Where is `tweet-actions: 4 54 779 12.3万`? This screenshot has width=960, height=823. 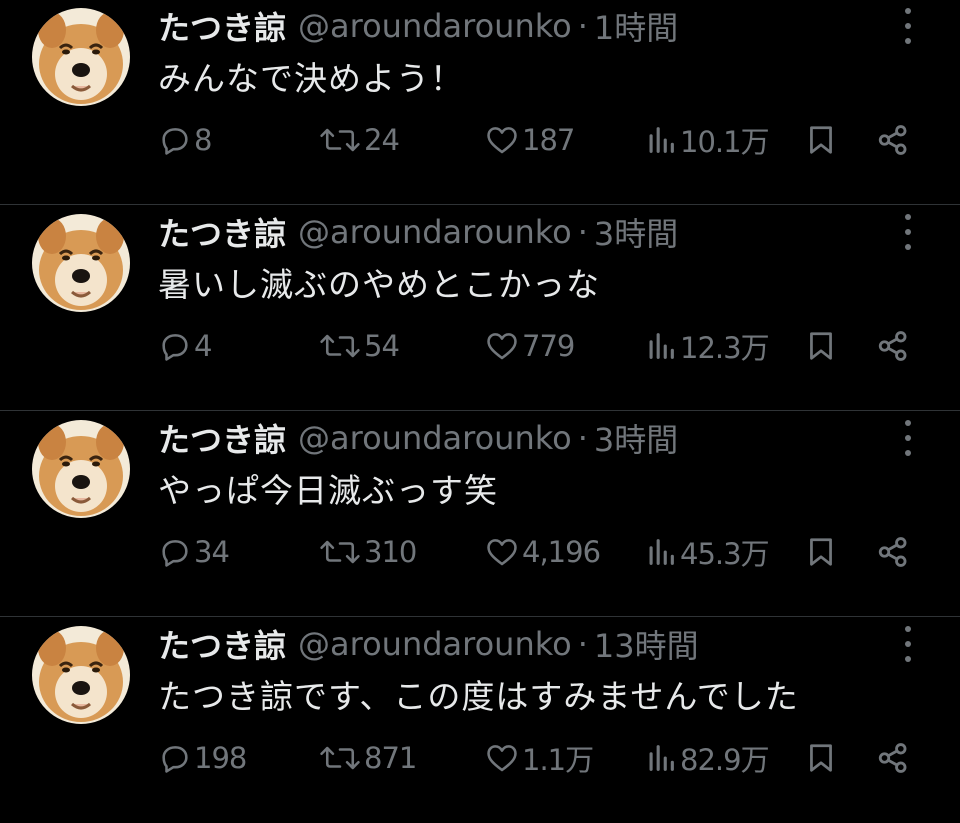
tweet-actions: 4 54 779 12.3万 is located at coordinates (538, 346).